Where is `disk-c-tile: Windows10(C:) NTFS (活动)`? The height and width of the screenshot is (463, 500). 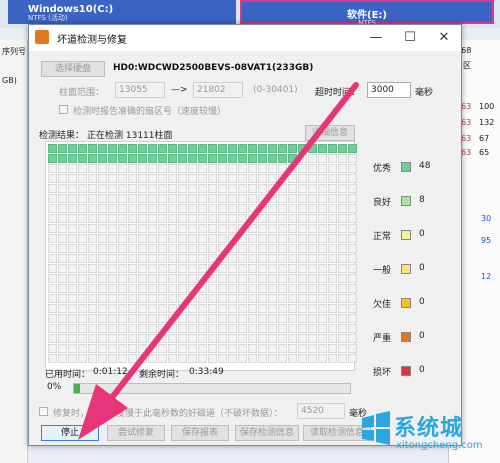
disk-c-tile: Windows10(C:) NTFS (活动) is located at coordinates (122, 12).